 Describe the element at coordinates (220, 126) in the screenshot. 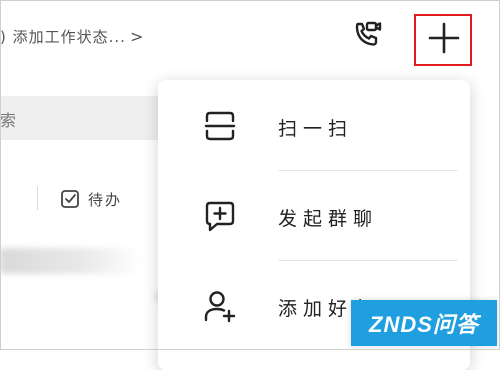

I see `scan-icon` at that location.